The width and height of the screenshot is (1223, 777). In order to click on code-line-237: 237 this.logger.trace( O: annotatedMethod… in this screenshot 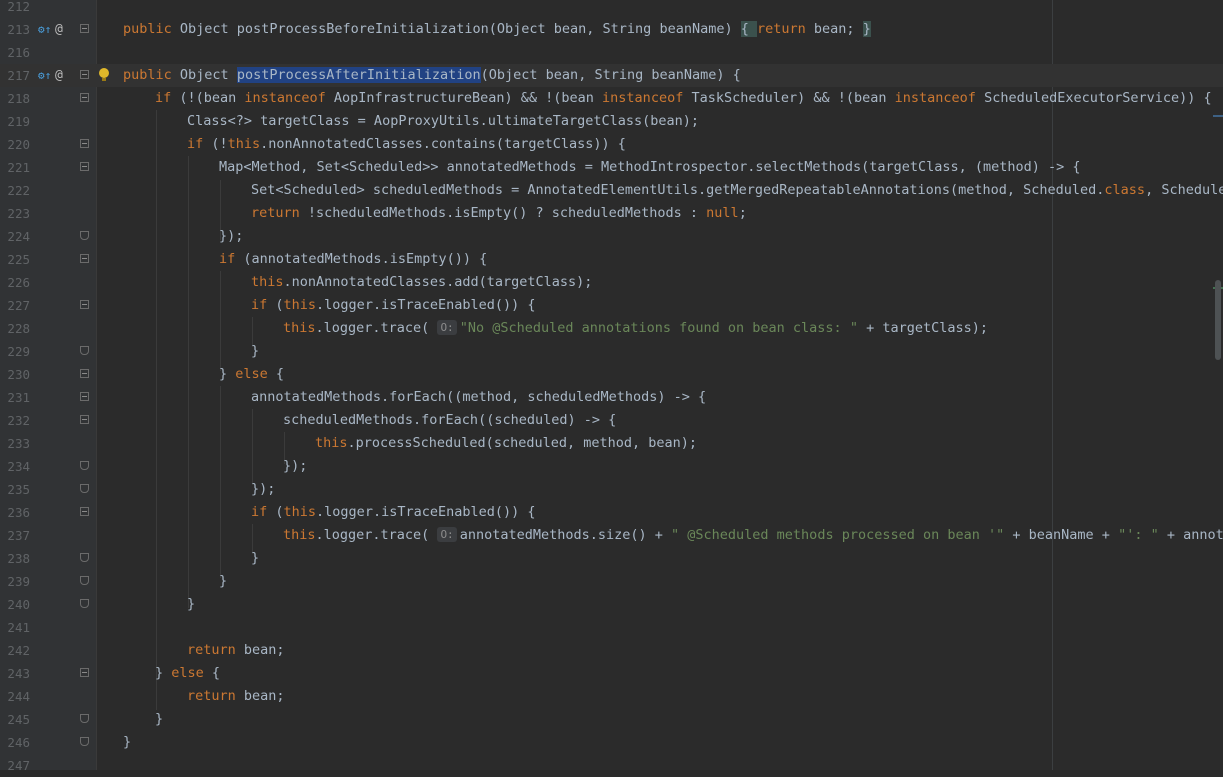, I will do `click(611, 535)`.